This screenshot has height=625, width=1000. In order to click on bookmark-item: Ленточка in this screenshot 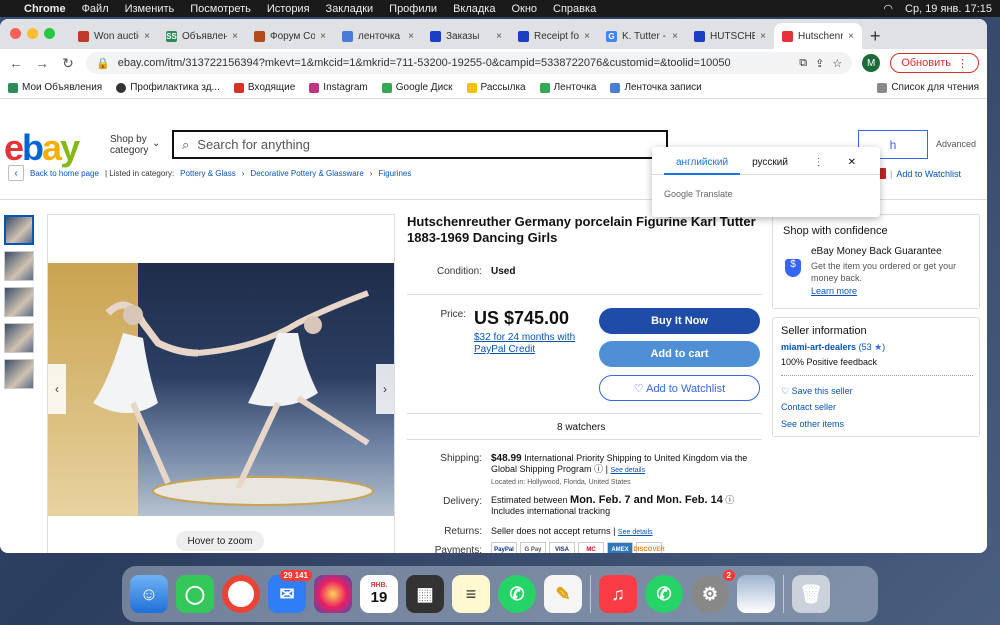, I will do `click(567, 87)`.